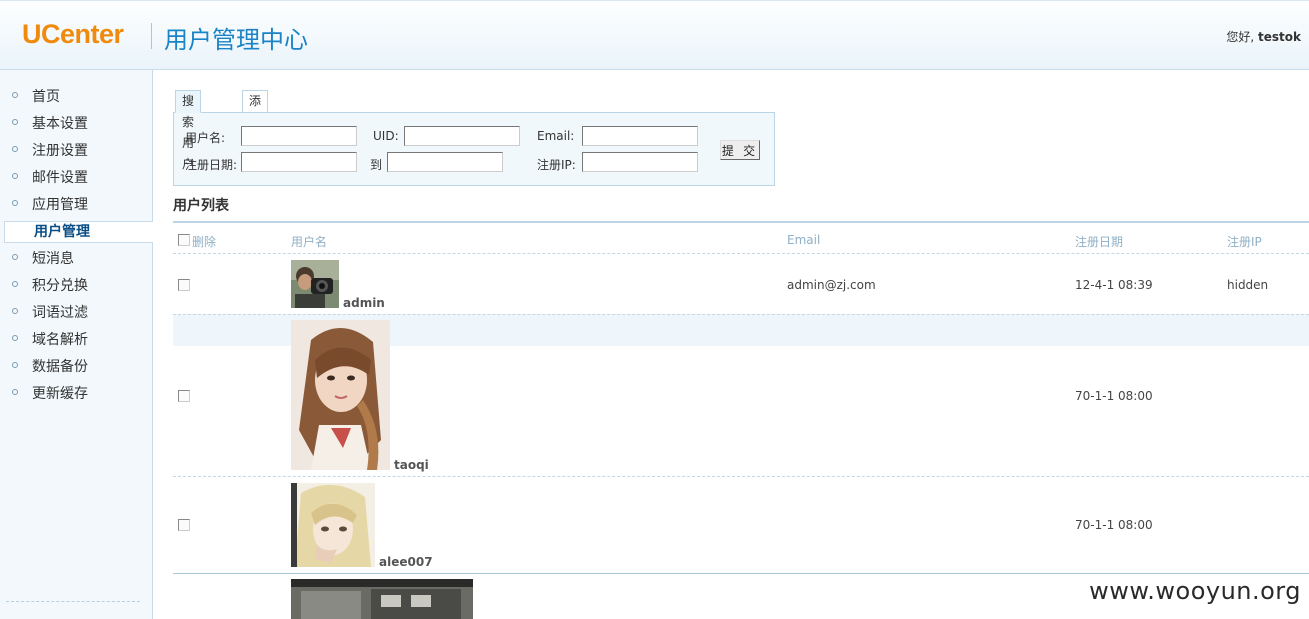  I want to click on sidebar-item-credit-exchange: 积分兑换, so click(76, 286).